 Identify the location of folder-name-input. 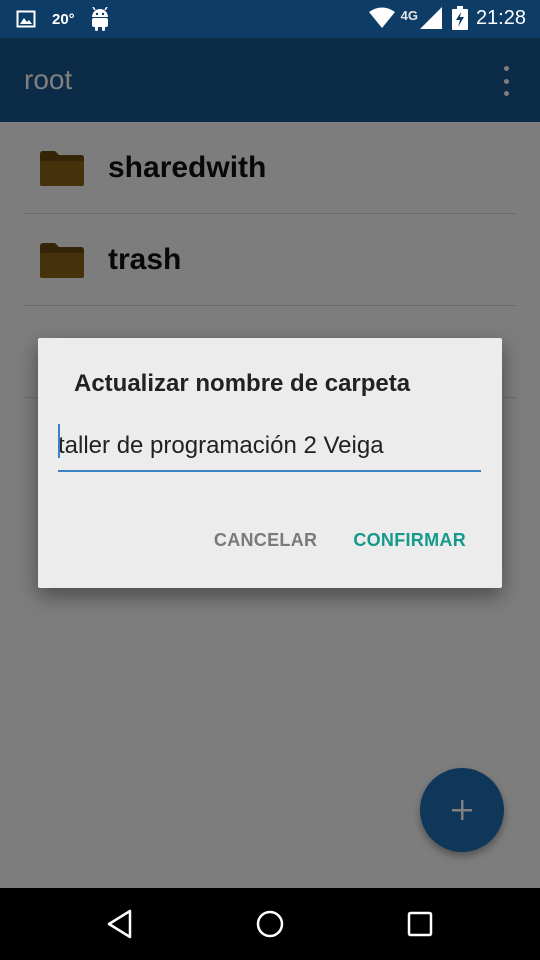
(269, 447).